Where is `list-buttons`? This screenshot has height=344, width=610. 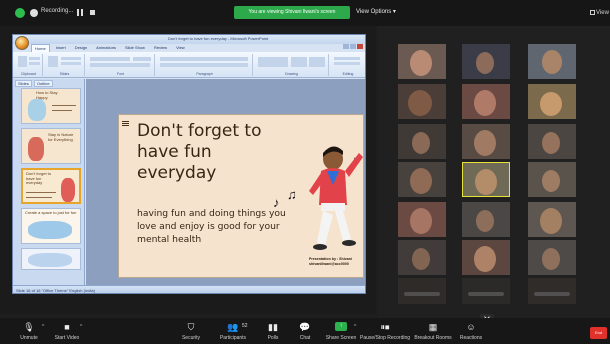
list-buttons is located at coordinates (204, 59).